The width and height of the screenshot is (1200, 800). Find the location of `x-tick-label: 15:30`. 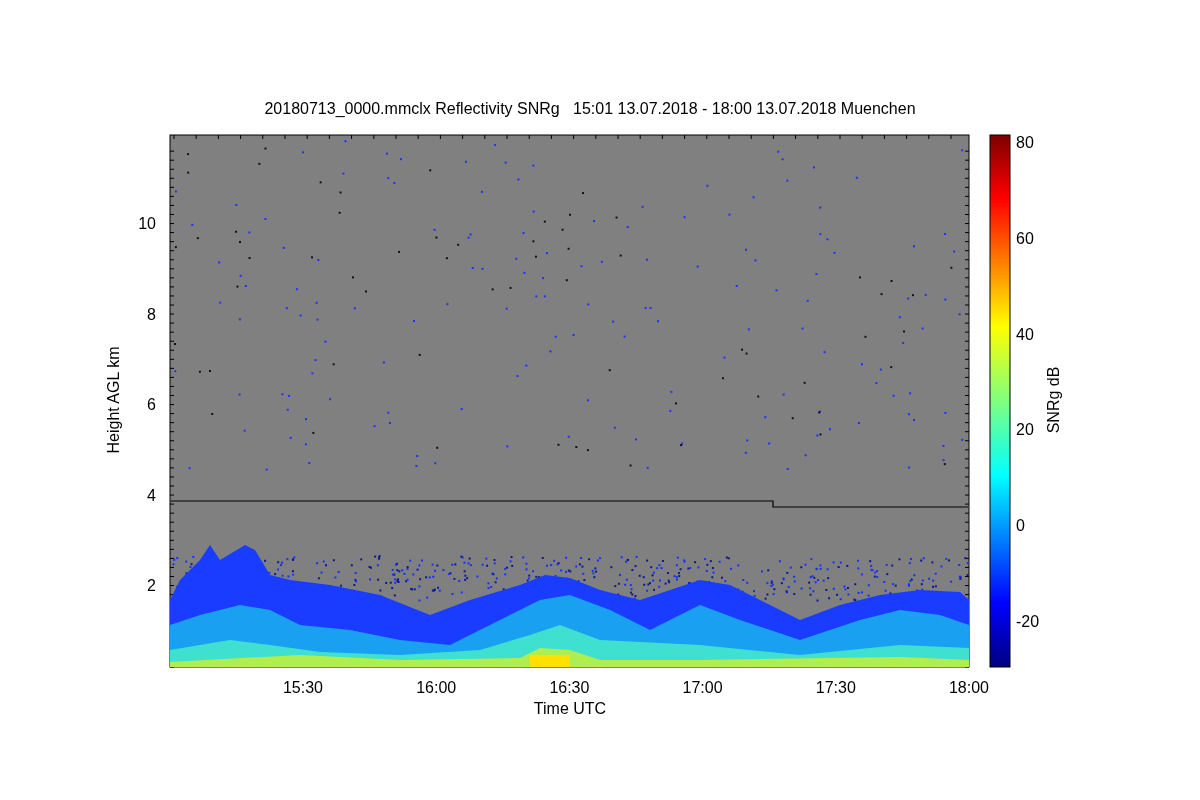

x-tick-label: 15:30 is located at coordinates (303, 687).